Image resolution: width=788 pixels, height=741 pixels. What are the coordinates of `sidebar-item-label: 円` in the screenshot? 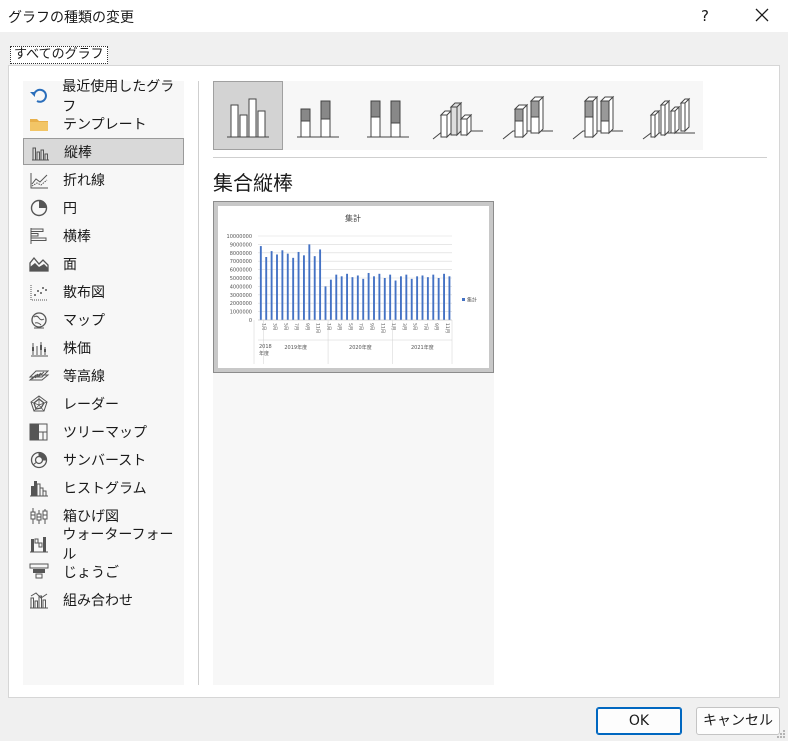 It's located at (70, 208).